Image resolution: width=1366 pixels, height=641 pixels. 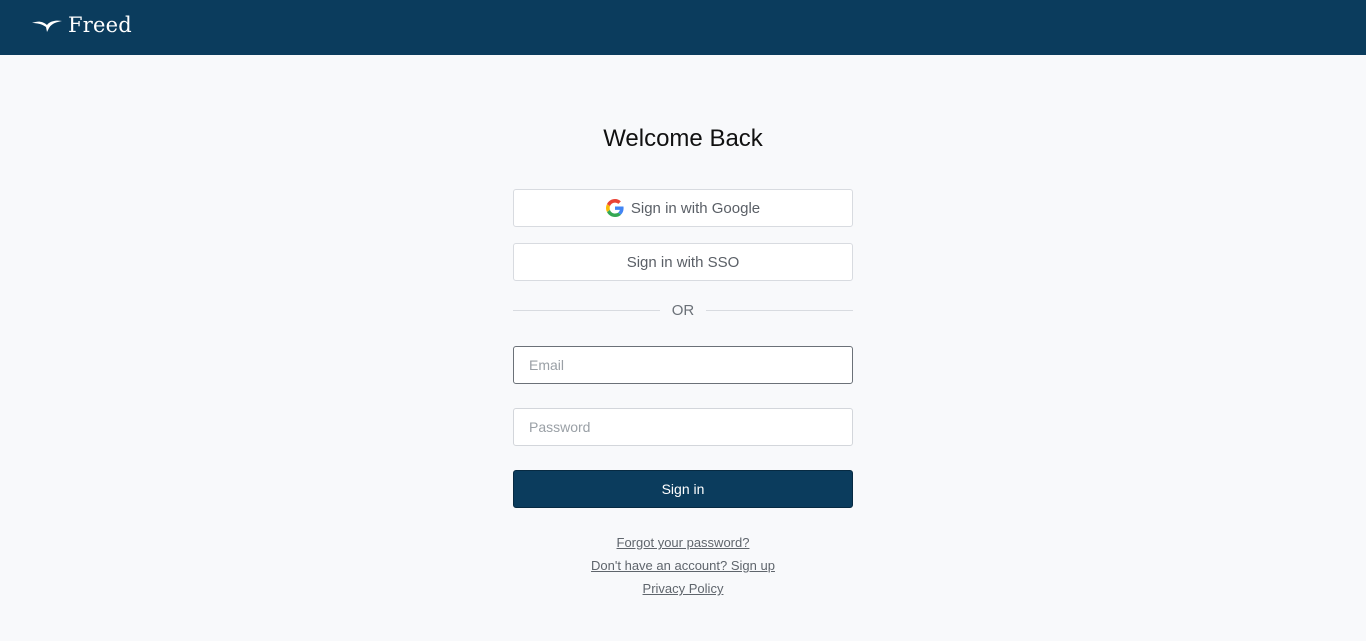 I want to click on email-input, so click(x=683, y=365).